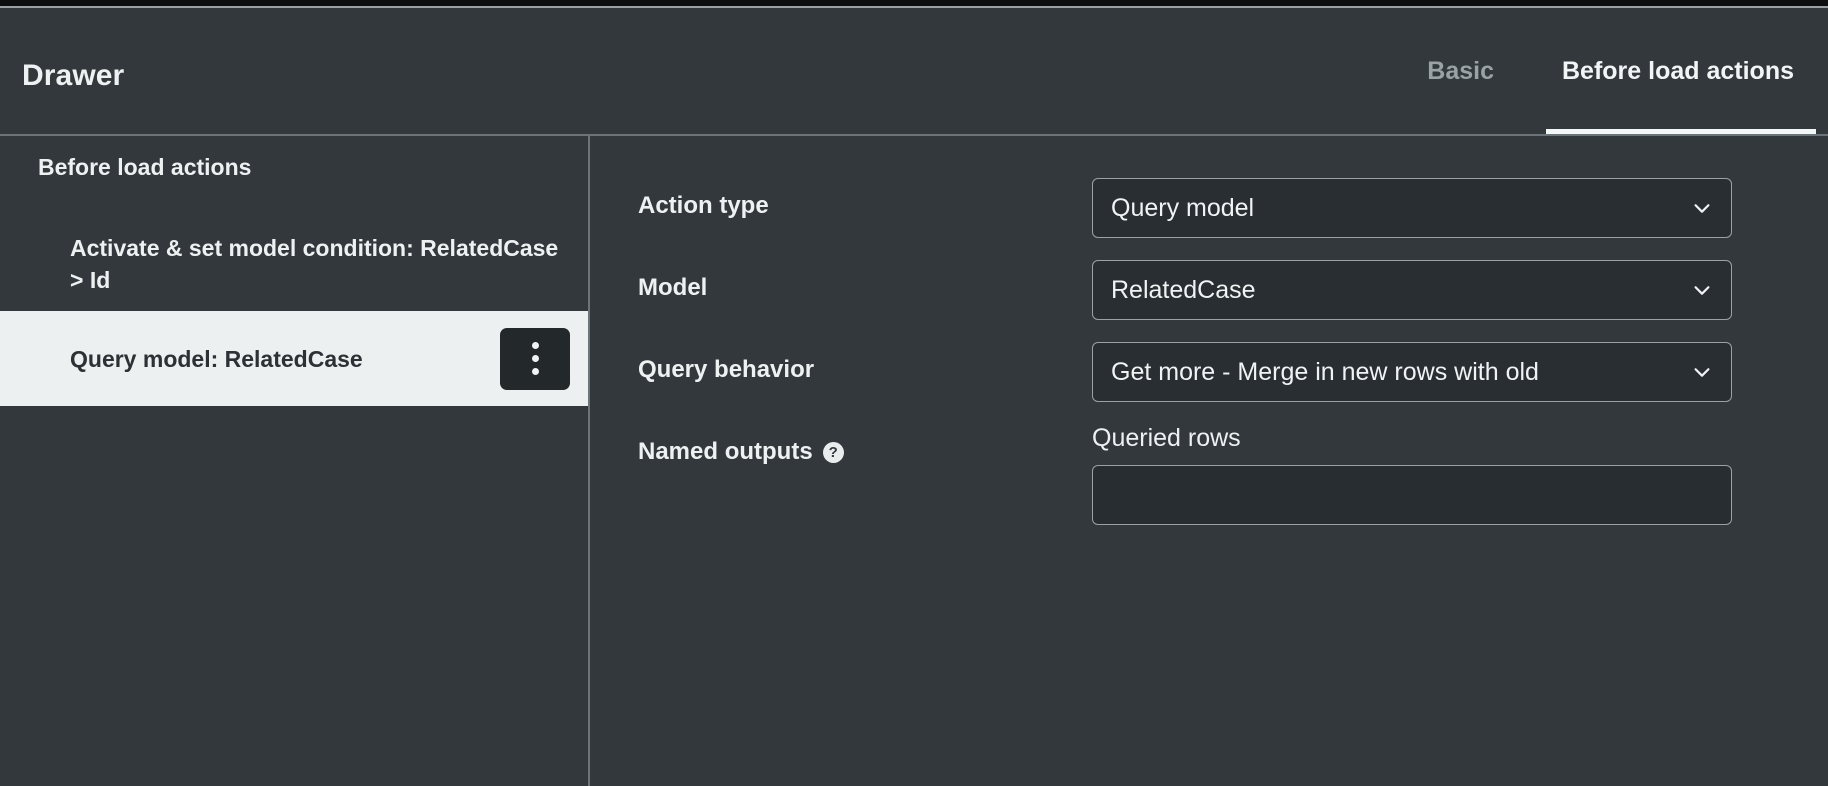 The width and height of the screenshot is (1828, 786). Describe the element at coordinates (1183, 289) in the screenshot. I see `model-select-value: RelatedCase` at that location.